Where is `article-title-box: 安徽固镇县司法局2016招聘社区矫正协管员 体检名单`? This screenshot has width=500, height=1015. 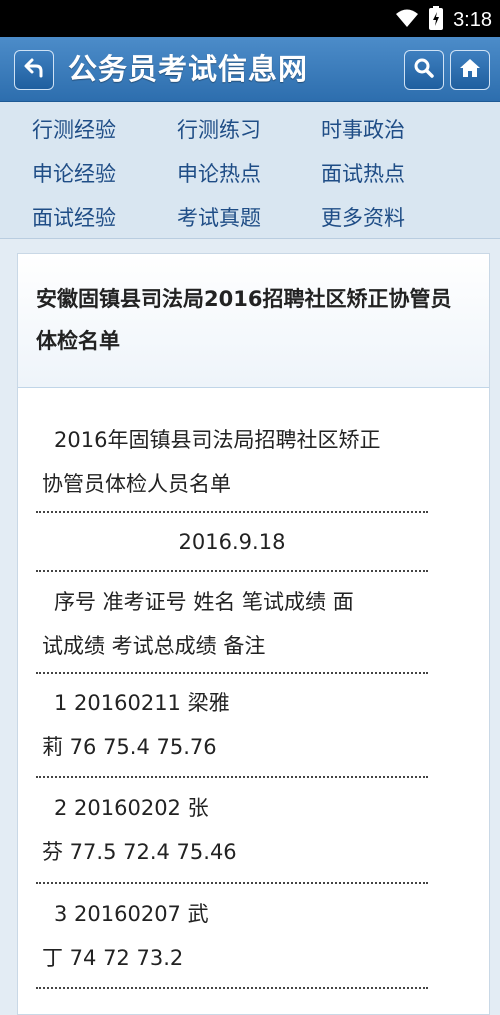
article-title-box: 安徽固镇县司法局2016招聘社区矫正协管员 体检名单 is located at coordinates (253, 321).